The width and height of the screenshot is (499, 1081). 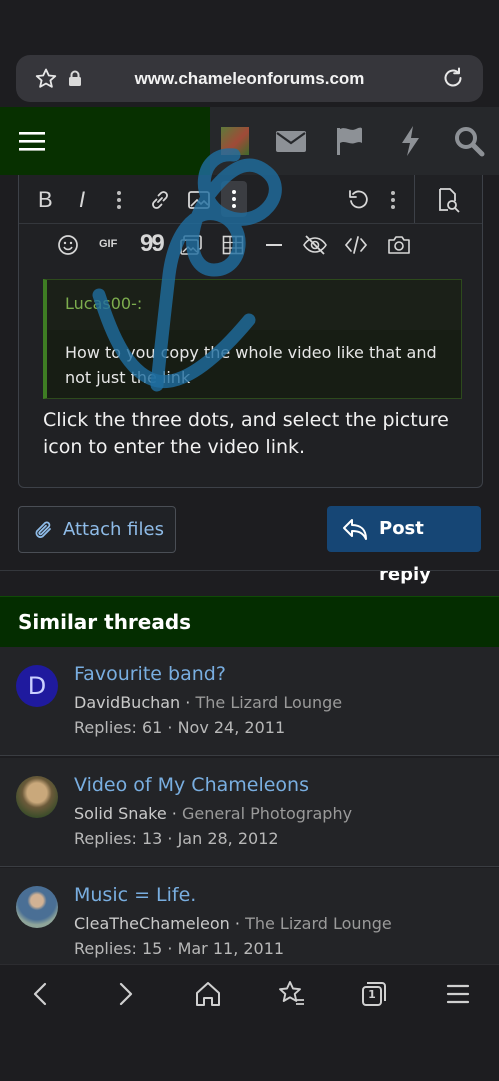 I want to click on thread-title: Favourite band?, so click(x=150, y=674).